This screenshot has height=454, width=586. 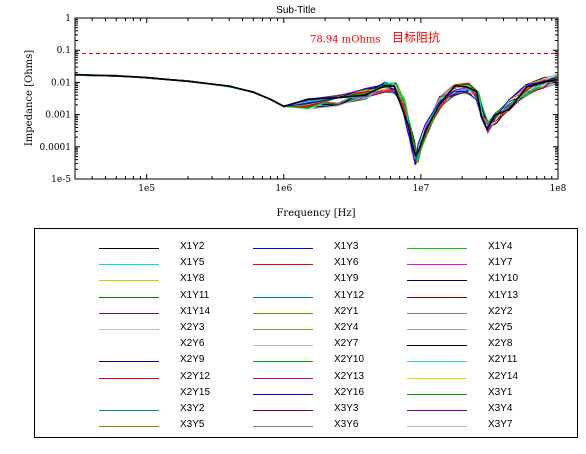 What do you see at coordinates (192, 246) in the screenshot?
I see `legend-label: X1Y2` at bounding box center [192, 246].